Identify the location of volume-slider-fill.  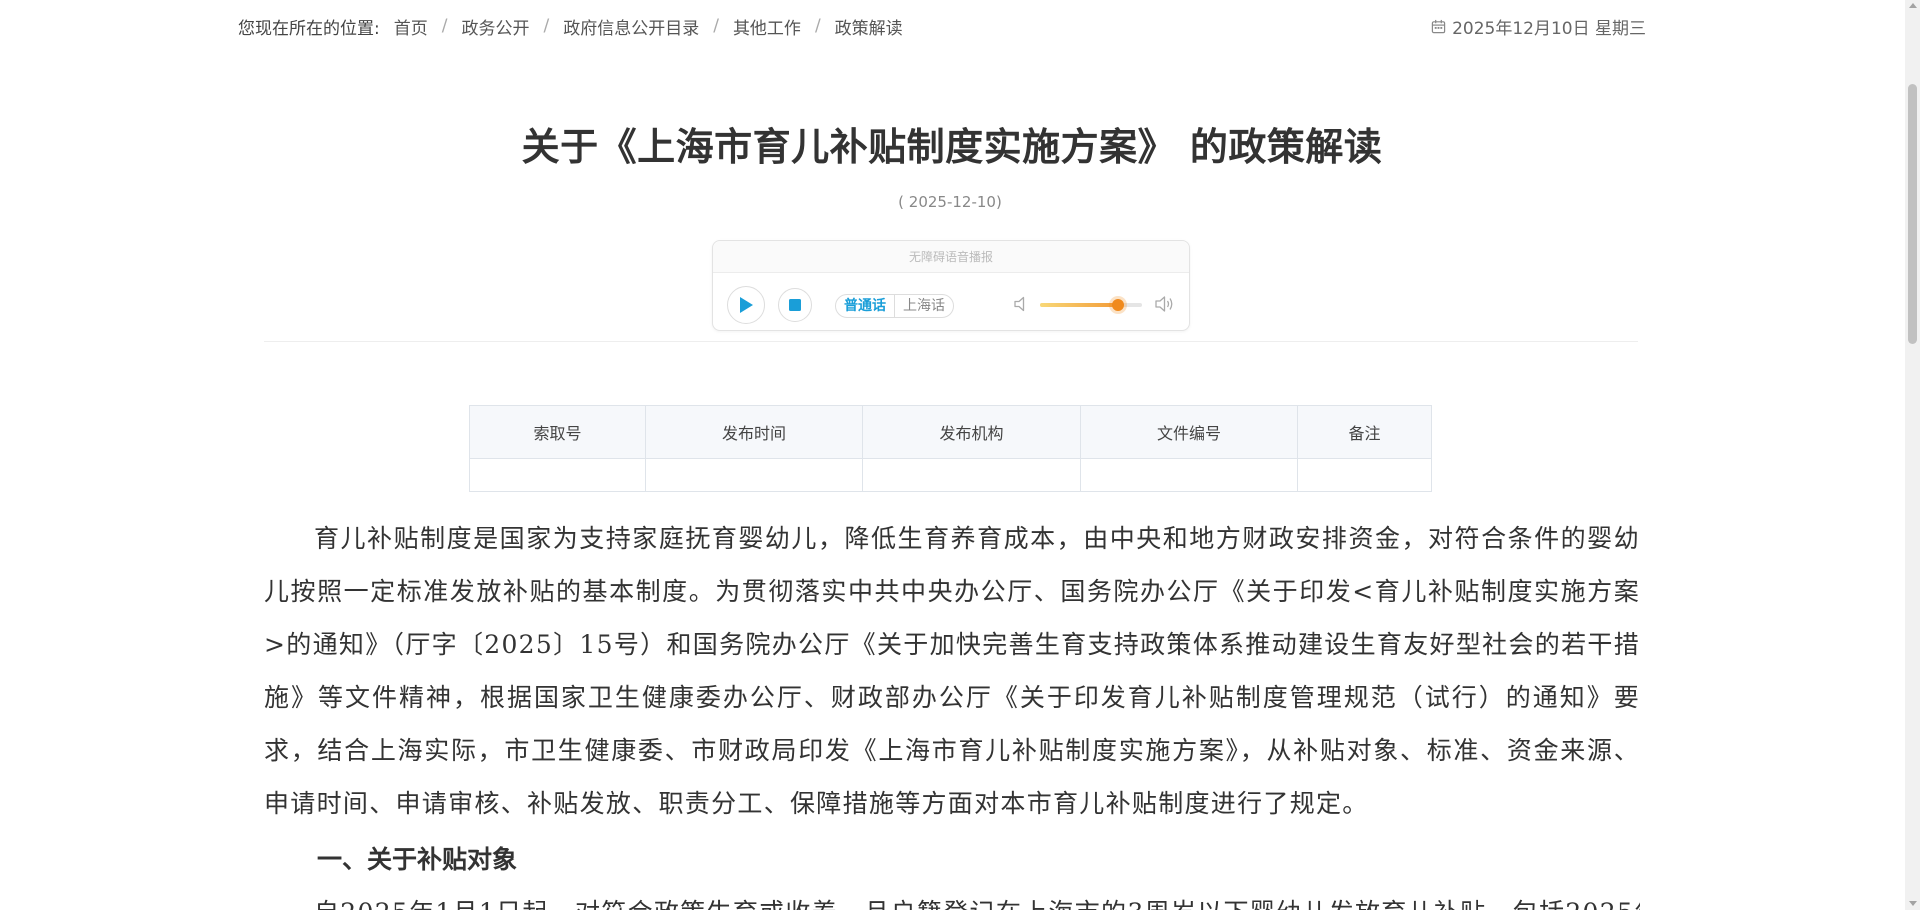
(1079, 305).